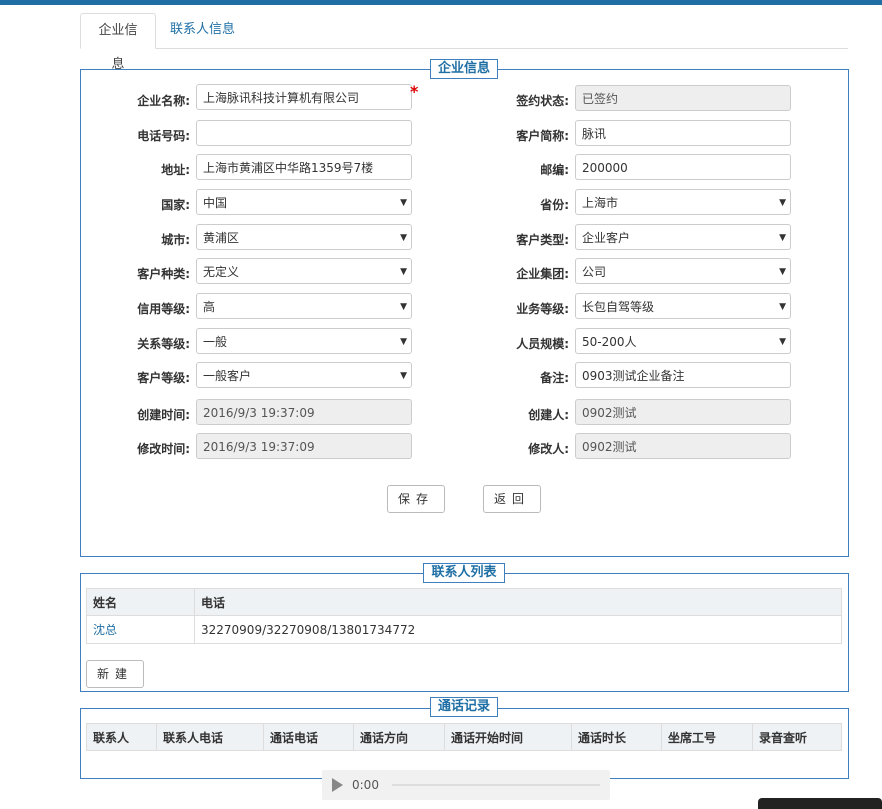 The image size is (882, 809). Describe the element at coordinates (221, 272) in the screenshot. I see `left-field-value-5: 无定义` at that location.